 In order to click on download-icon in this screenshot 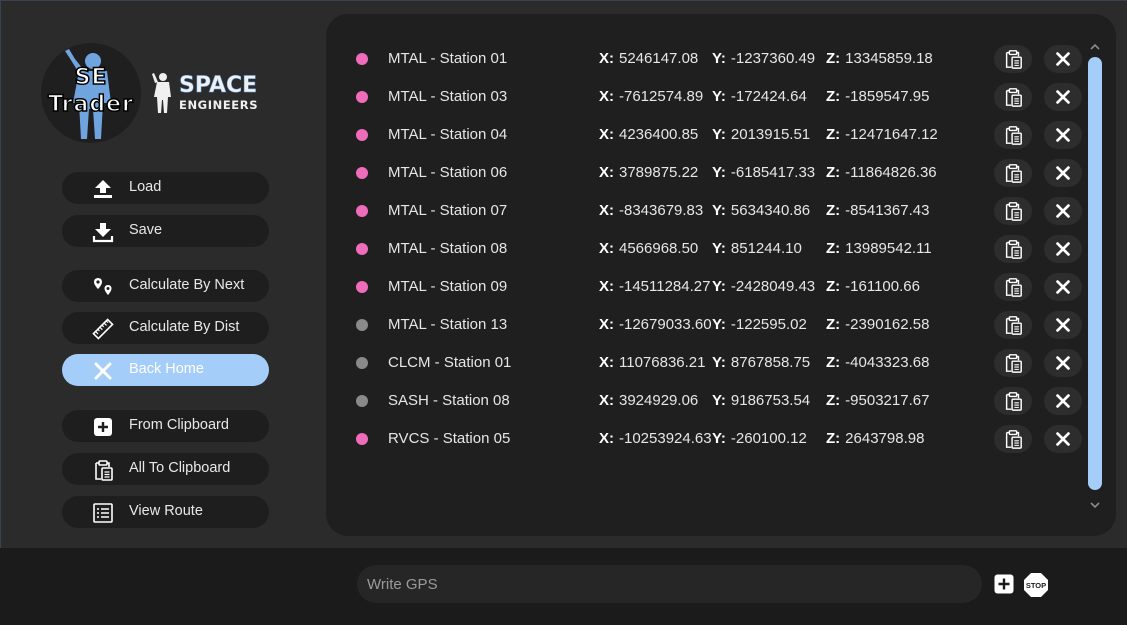, I will do `click(103, 233)`.